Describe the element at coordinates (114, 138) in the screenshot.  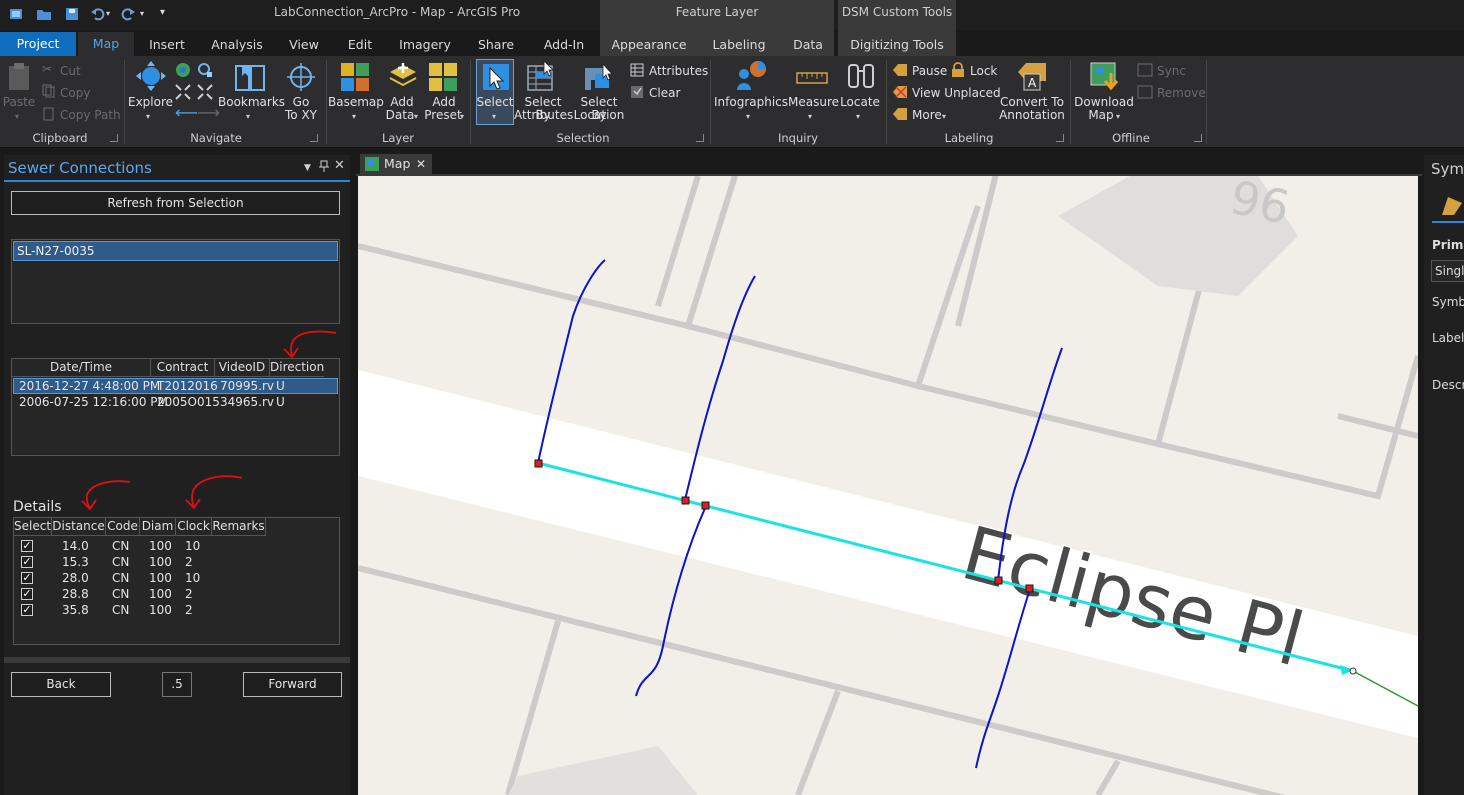
I see `clipboard-launcher-icon` at that location.